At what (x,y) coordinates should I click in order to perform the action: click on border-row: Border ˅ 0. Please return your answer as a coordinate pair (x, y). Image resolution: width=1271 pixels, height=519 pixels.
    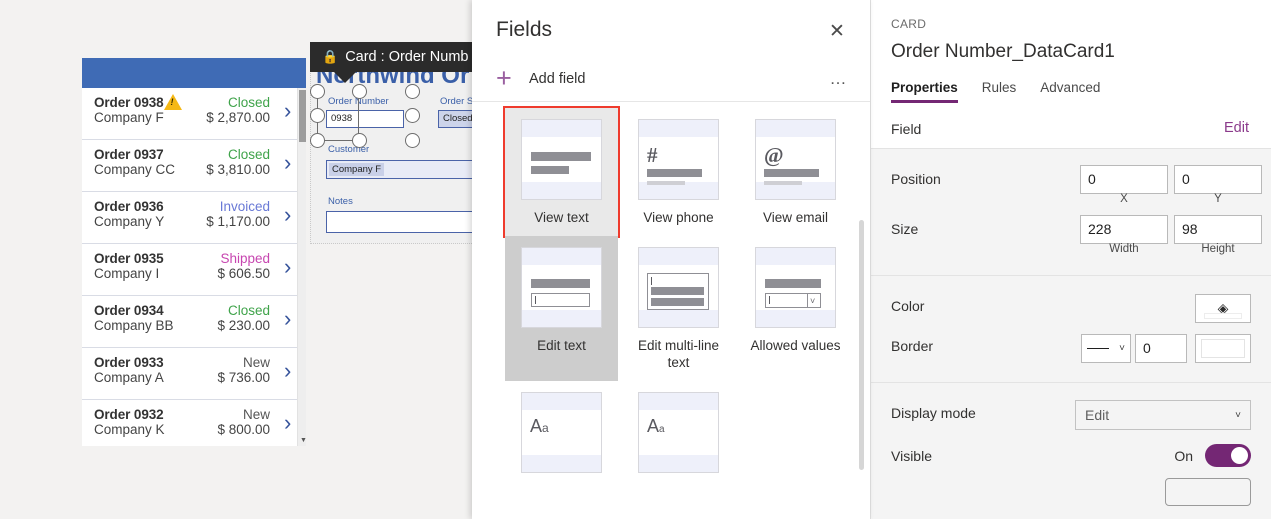
    Looking at the image, I should click on (1071, 348).